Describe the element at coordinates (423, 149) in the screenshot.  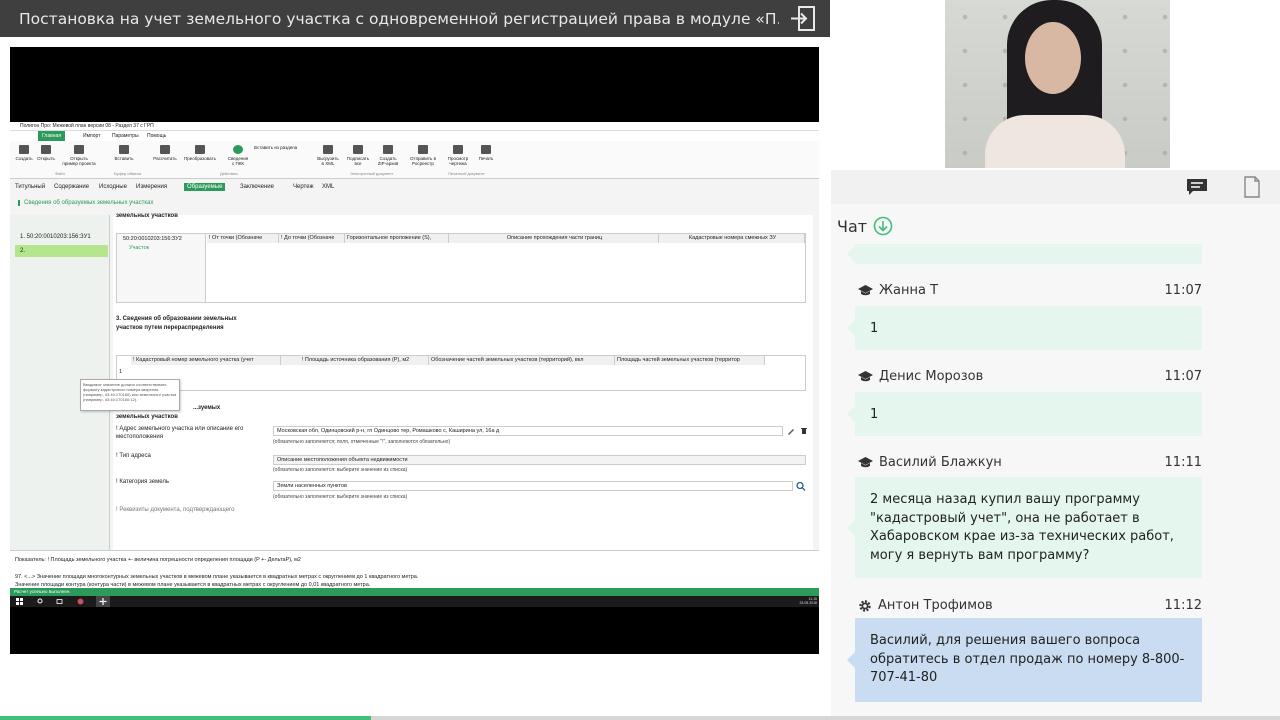
I see `send-icon` at that location.